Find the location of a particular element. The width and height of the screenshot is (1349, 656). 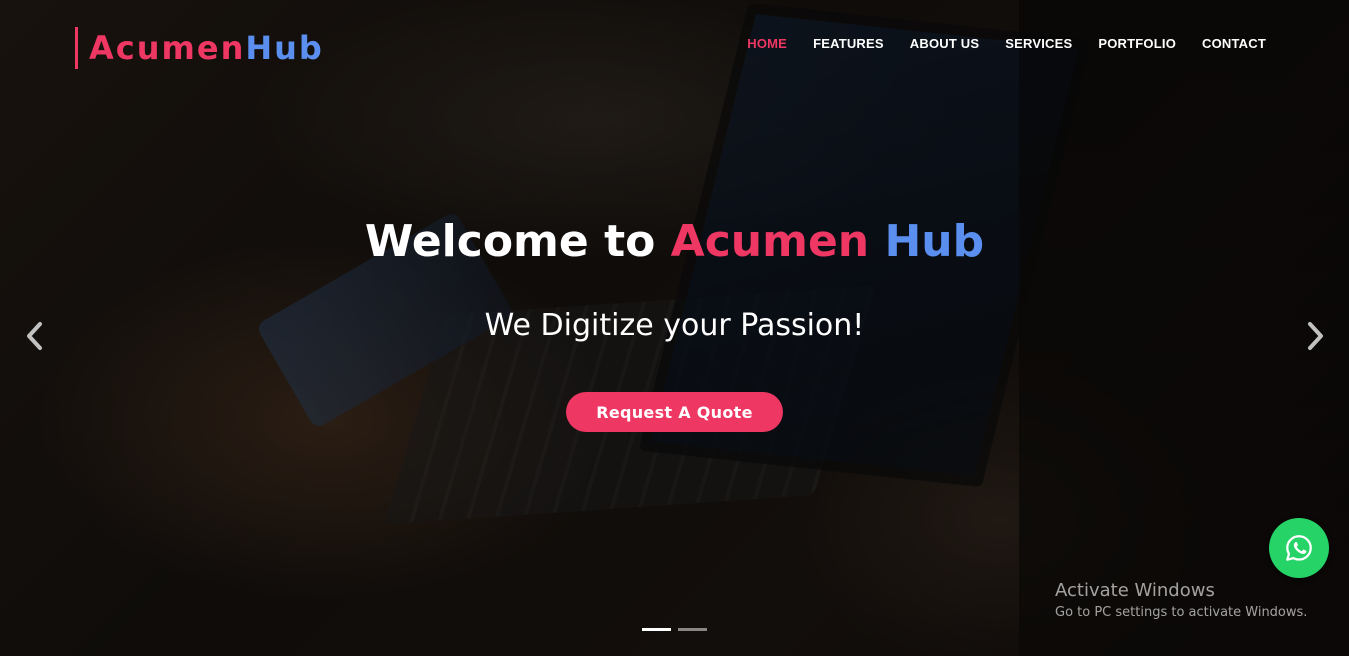

carousel-prev-button is located at coordinates (35, 336).